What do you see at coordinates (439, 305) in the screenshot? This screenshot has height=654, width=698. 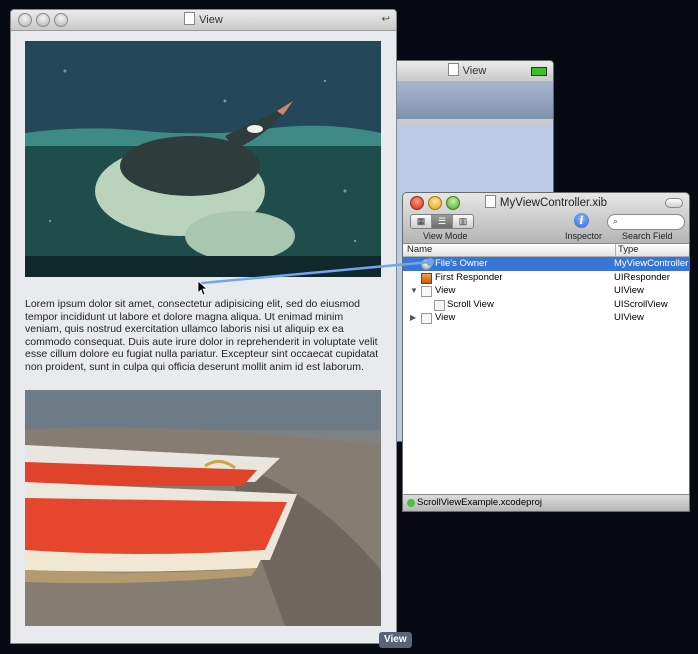 I see `scroll-view-icon` at bounding box center [439, 305].